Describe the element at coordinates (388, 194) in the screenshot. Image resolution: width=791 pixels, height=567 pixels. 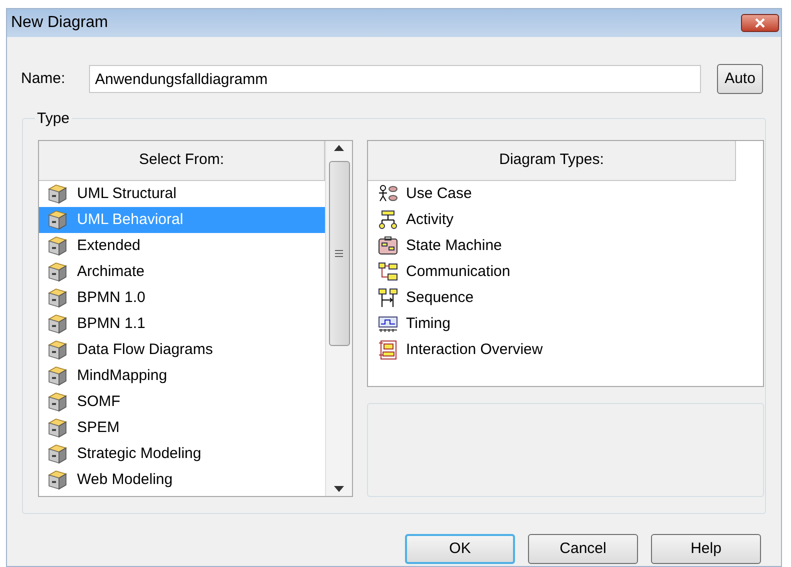
I see `actor-and-ovals-icon` at that location.